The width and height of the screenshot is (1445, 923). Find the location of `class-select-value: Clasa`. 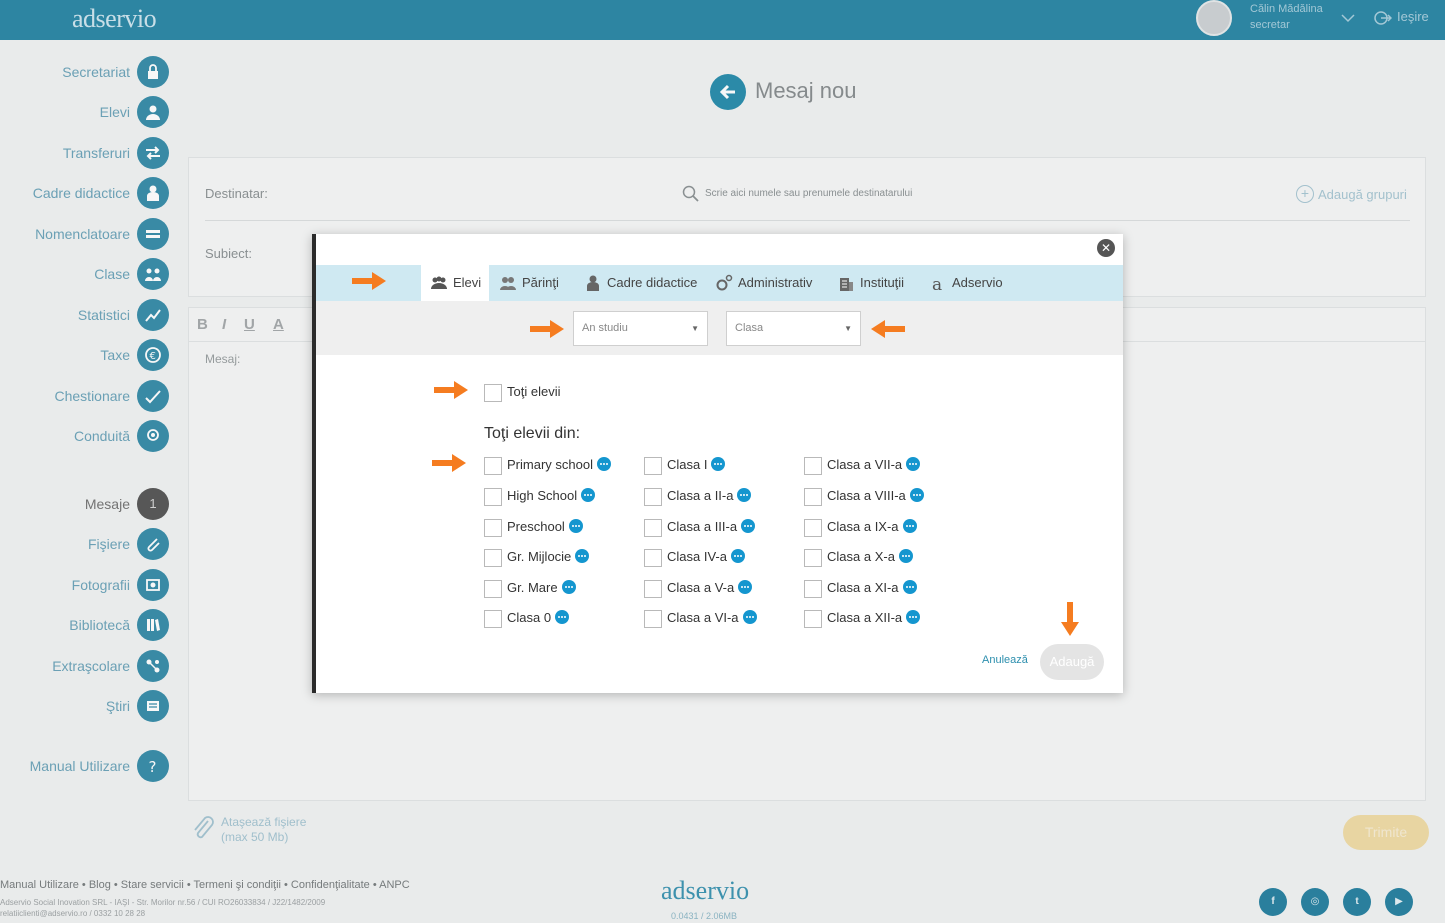

class-select-value: Clasa is located at coordinates (749, 328).